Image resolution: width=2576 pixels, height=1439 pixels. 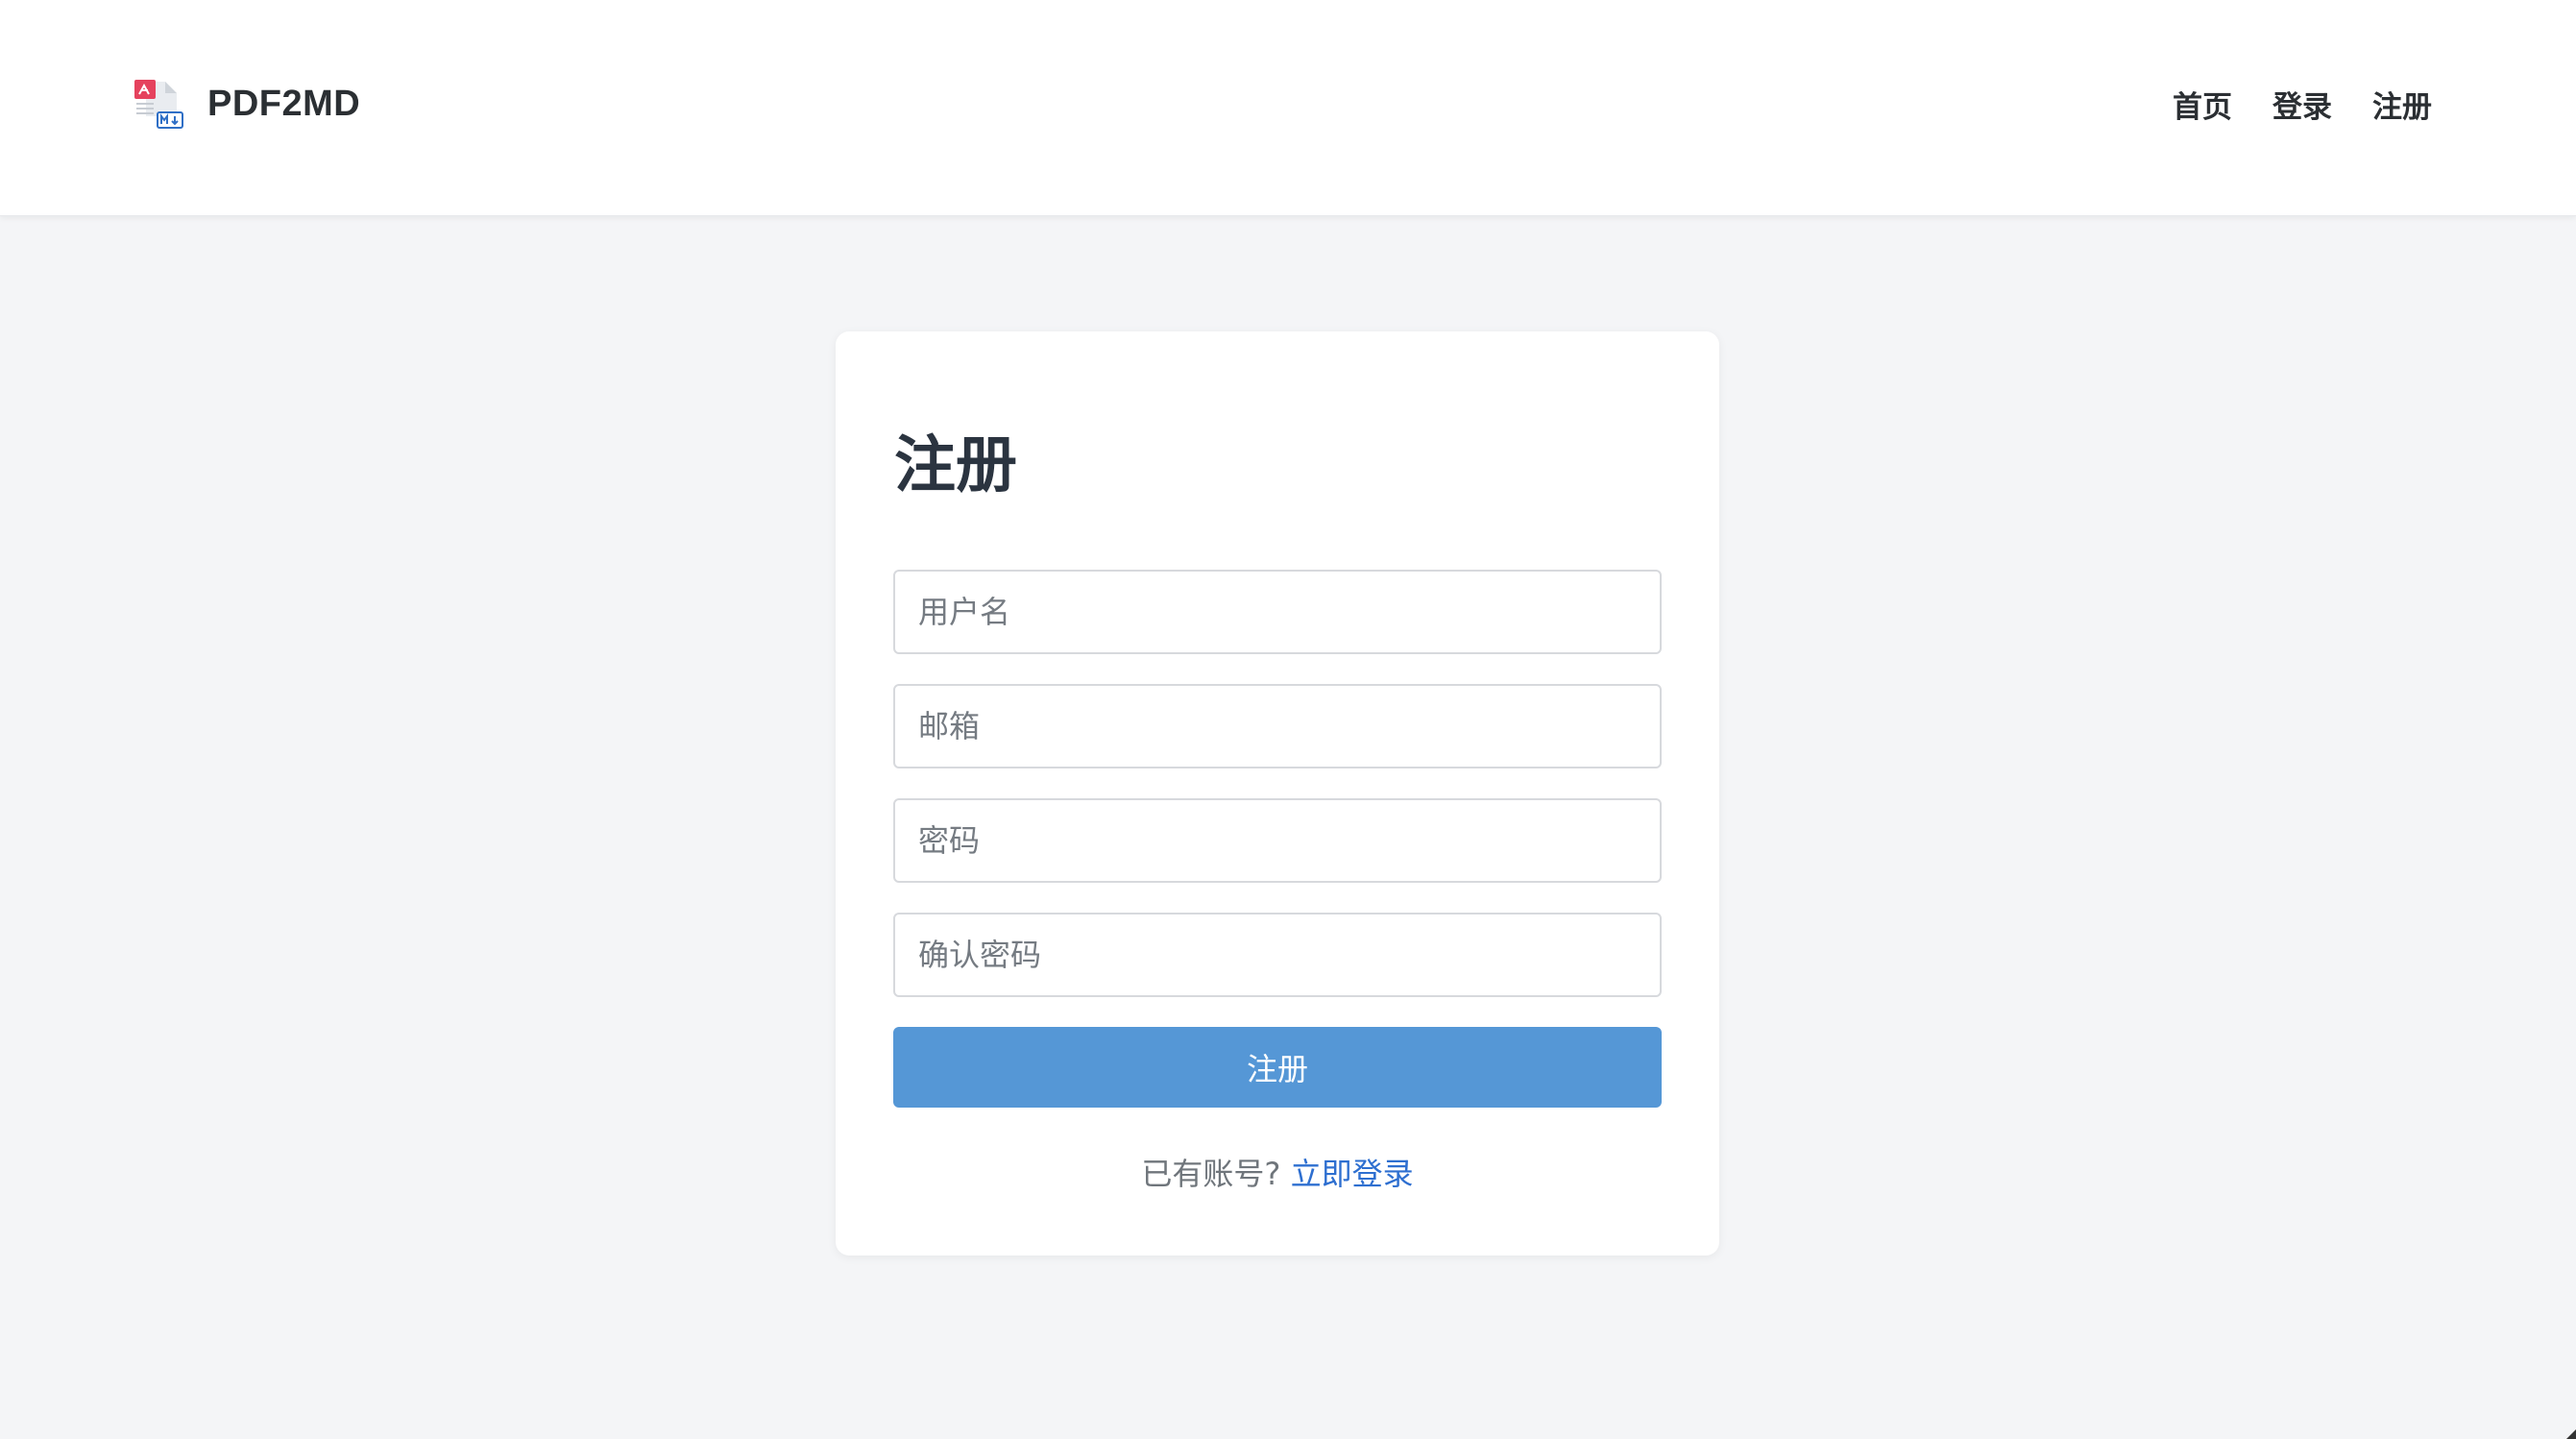 I want to click on username-input, so click(x=1277, y=612).